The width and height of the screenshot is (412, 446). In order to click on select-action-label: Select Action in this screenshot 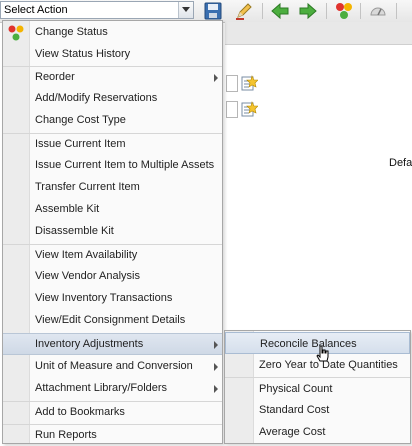, I will do `click(36, 10)`.